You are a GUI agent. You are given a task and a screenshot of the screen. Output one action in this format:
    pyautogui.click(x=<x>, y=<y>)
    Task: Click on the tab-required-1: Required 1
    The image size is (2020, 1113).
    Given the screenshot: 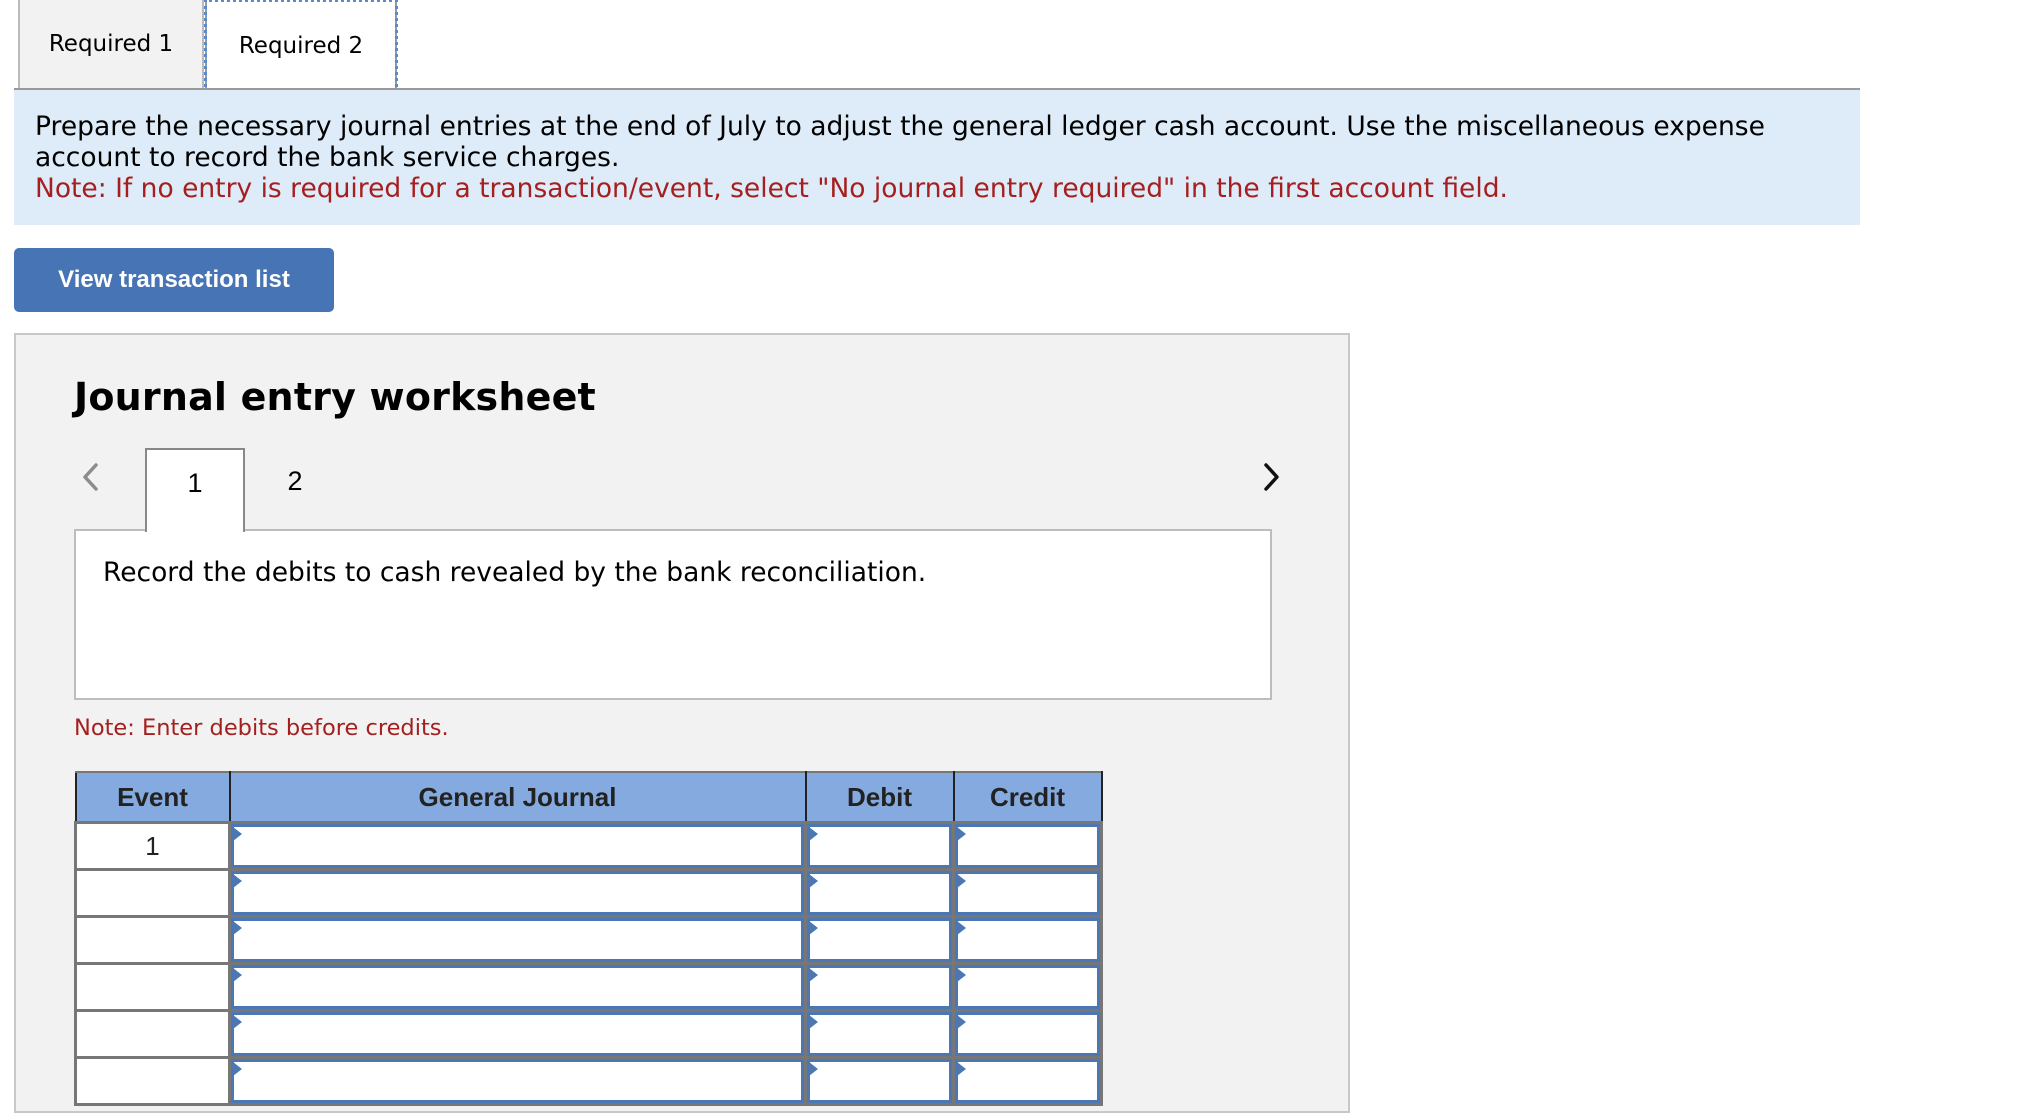 What is the action you would take?
    pyautogui.click(x=111, y=44)
    